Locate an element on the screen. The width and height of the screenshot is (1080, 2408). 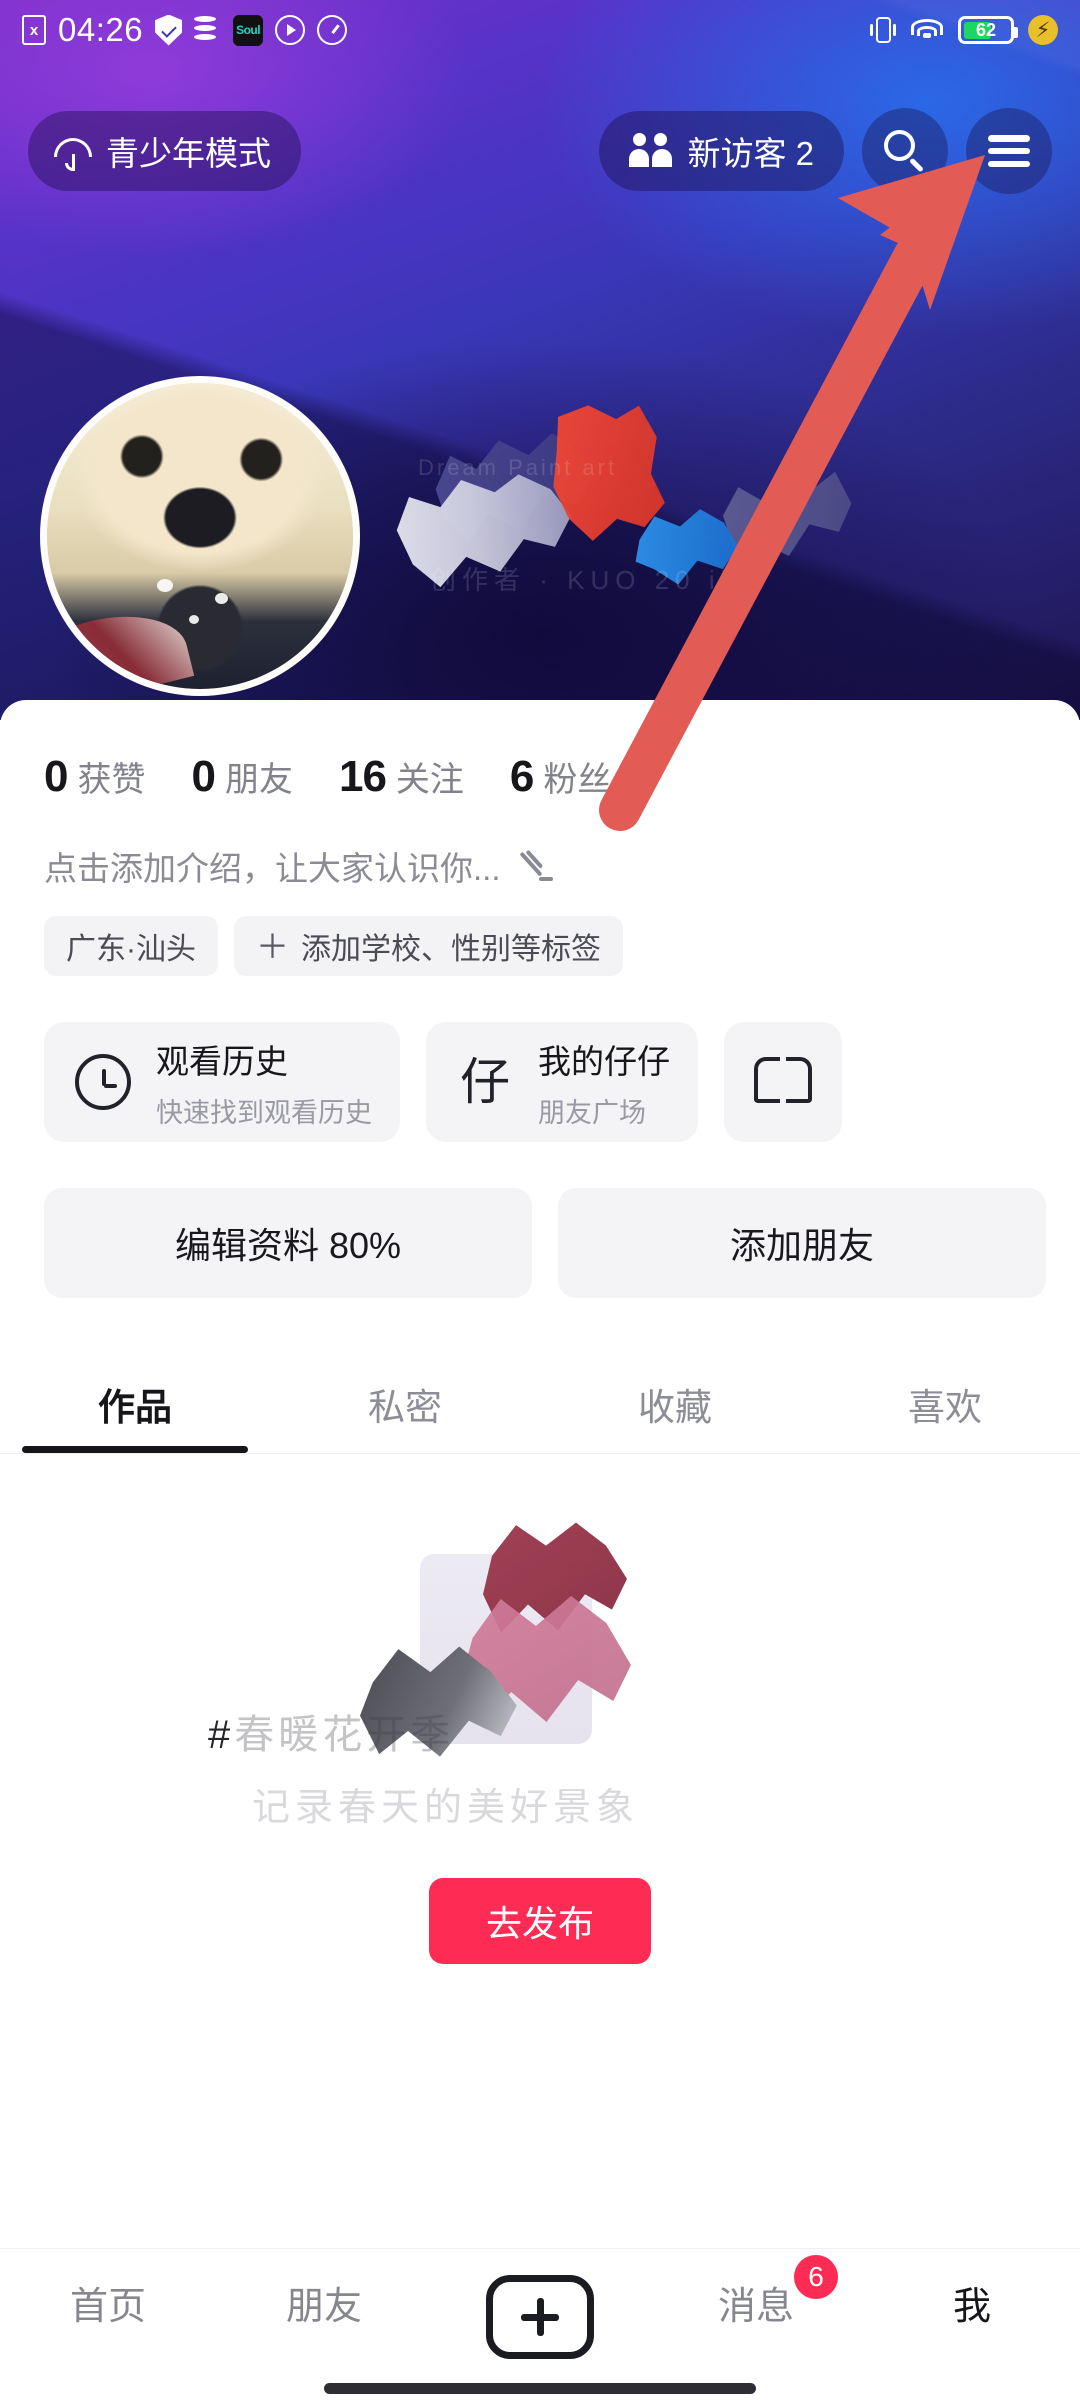
tag-add-more: ＋ 添加学校、性别等标签 is located at coordinates (428, 946).